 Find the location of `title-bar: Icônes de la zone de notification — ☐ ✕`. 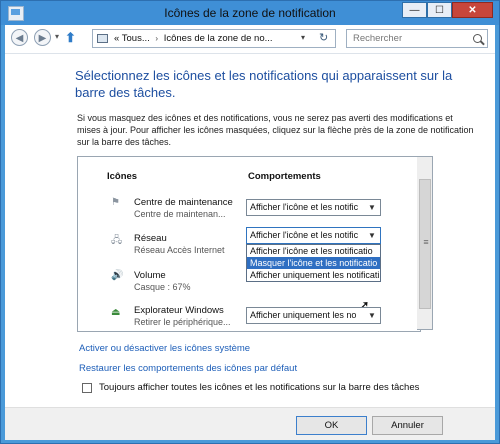

title-bar: Icônes de la zone de notification — ☐ ✕ is located at coordinates (250, 13).